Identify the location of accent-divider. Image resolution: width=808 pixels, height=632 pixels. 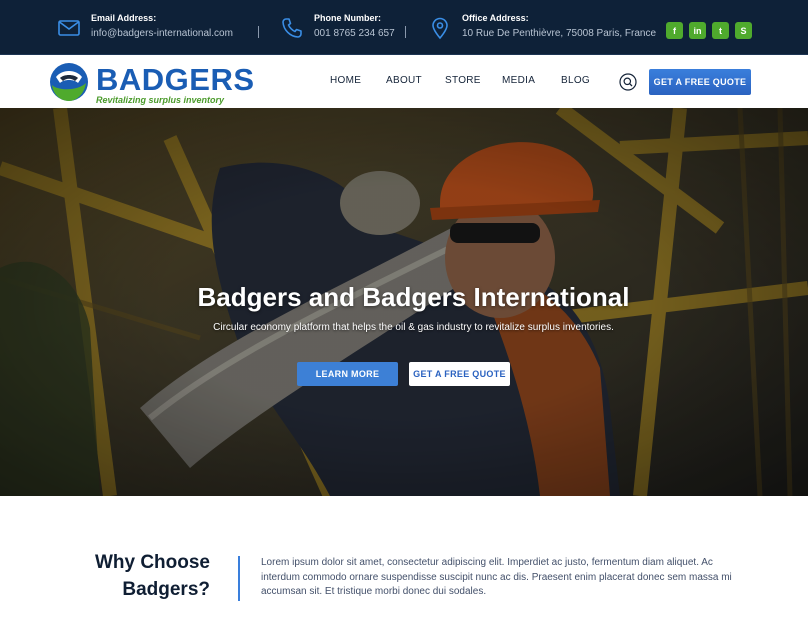
(239, 578).